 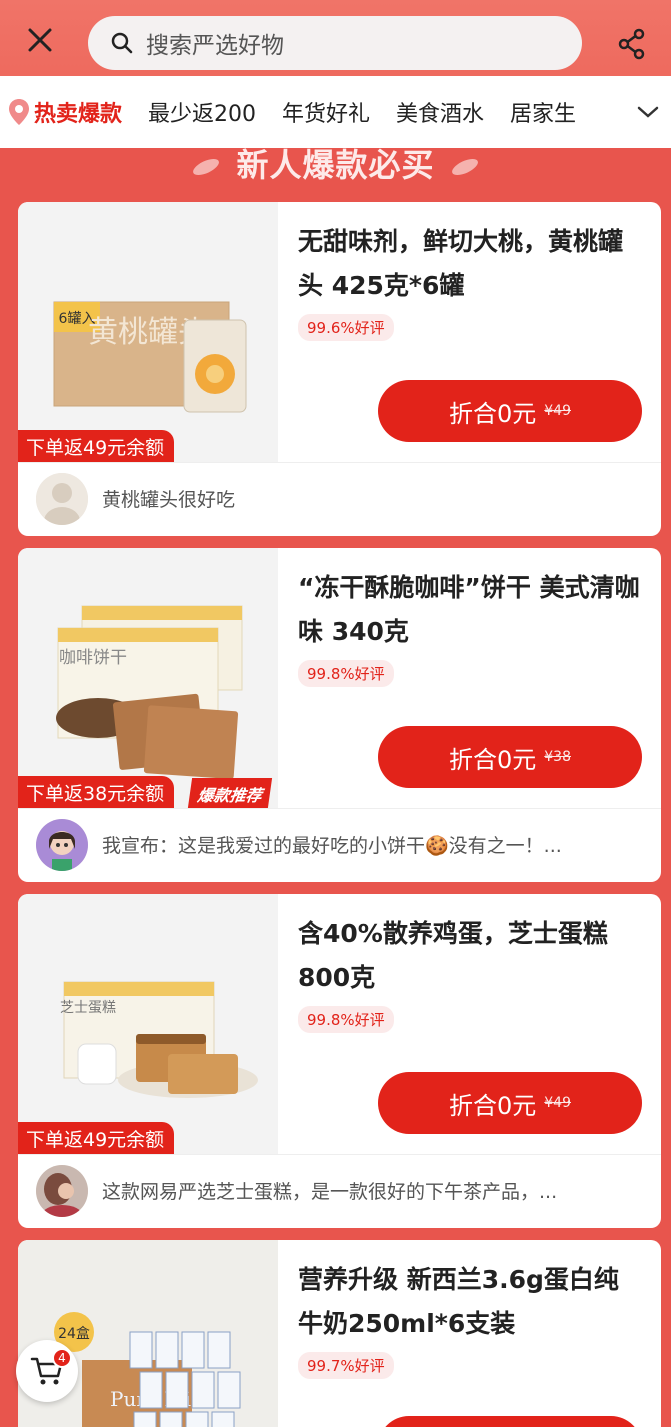 I want to click on rating-badge: 99.7%好评, so click(x=346, y=1365).